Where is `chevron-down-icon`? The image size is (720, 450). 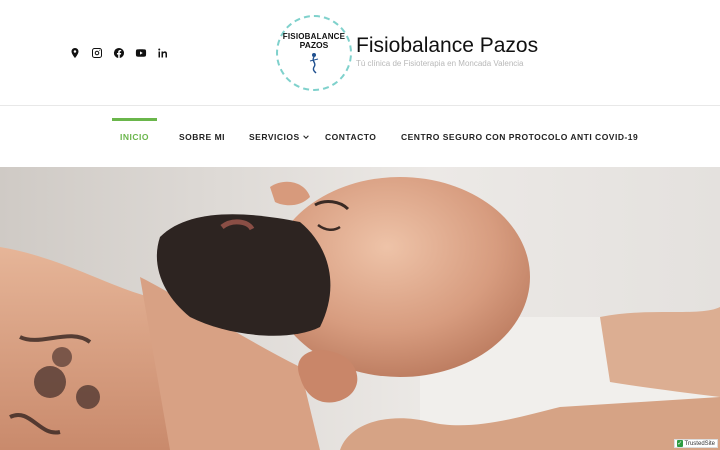 chevron-down-icon is located at coordinates (305, 136).